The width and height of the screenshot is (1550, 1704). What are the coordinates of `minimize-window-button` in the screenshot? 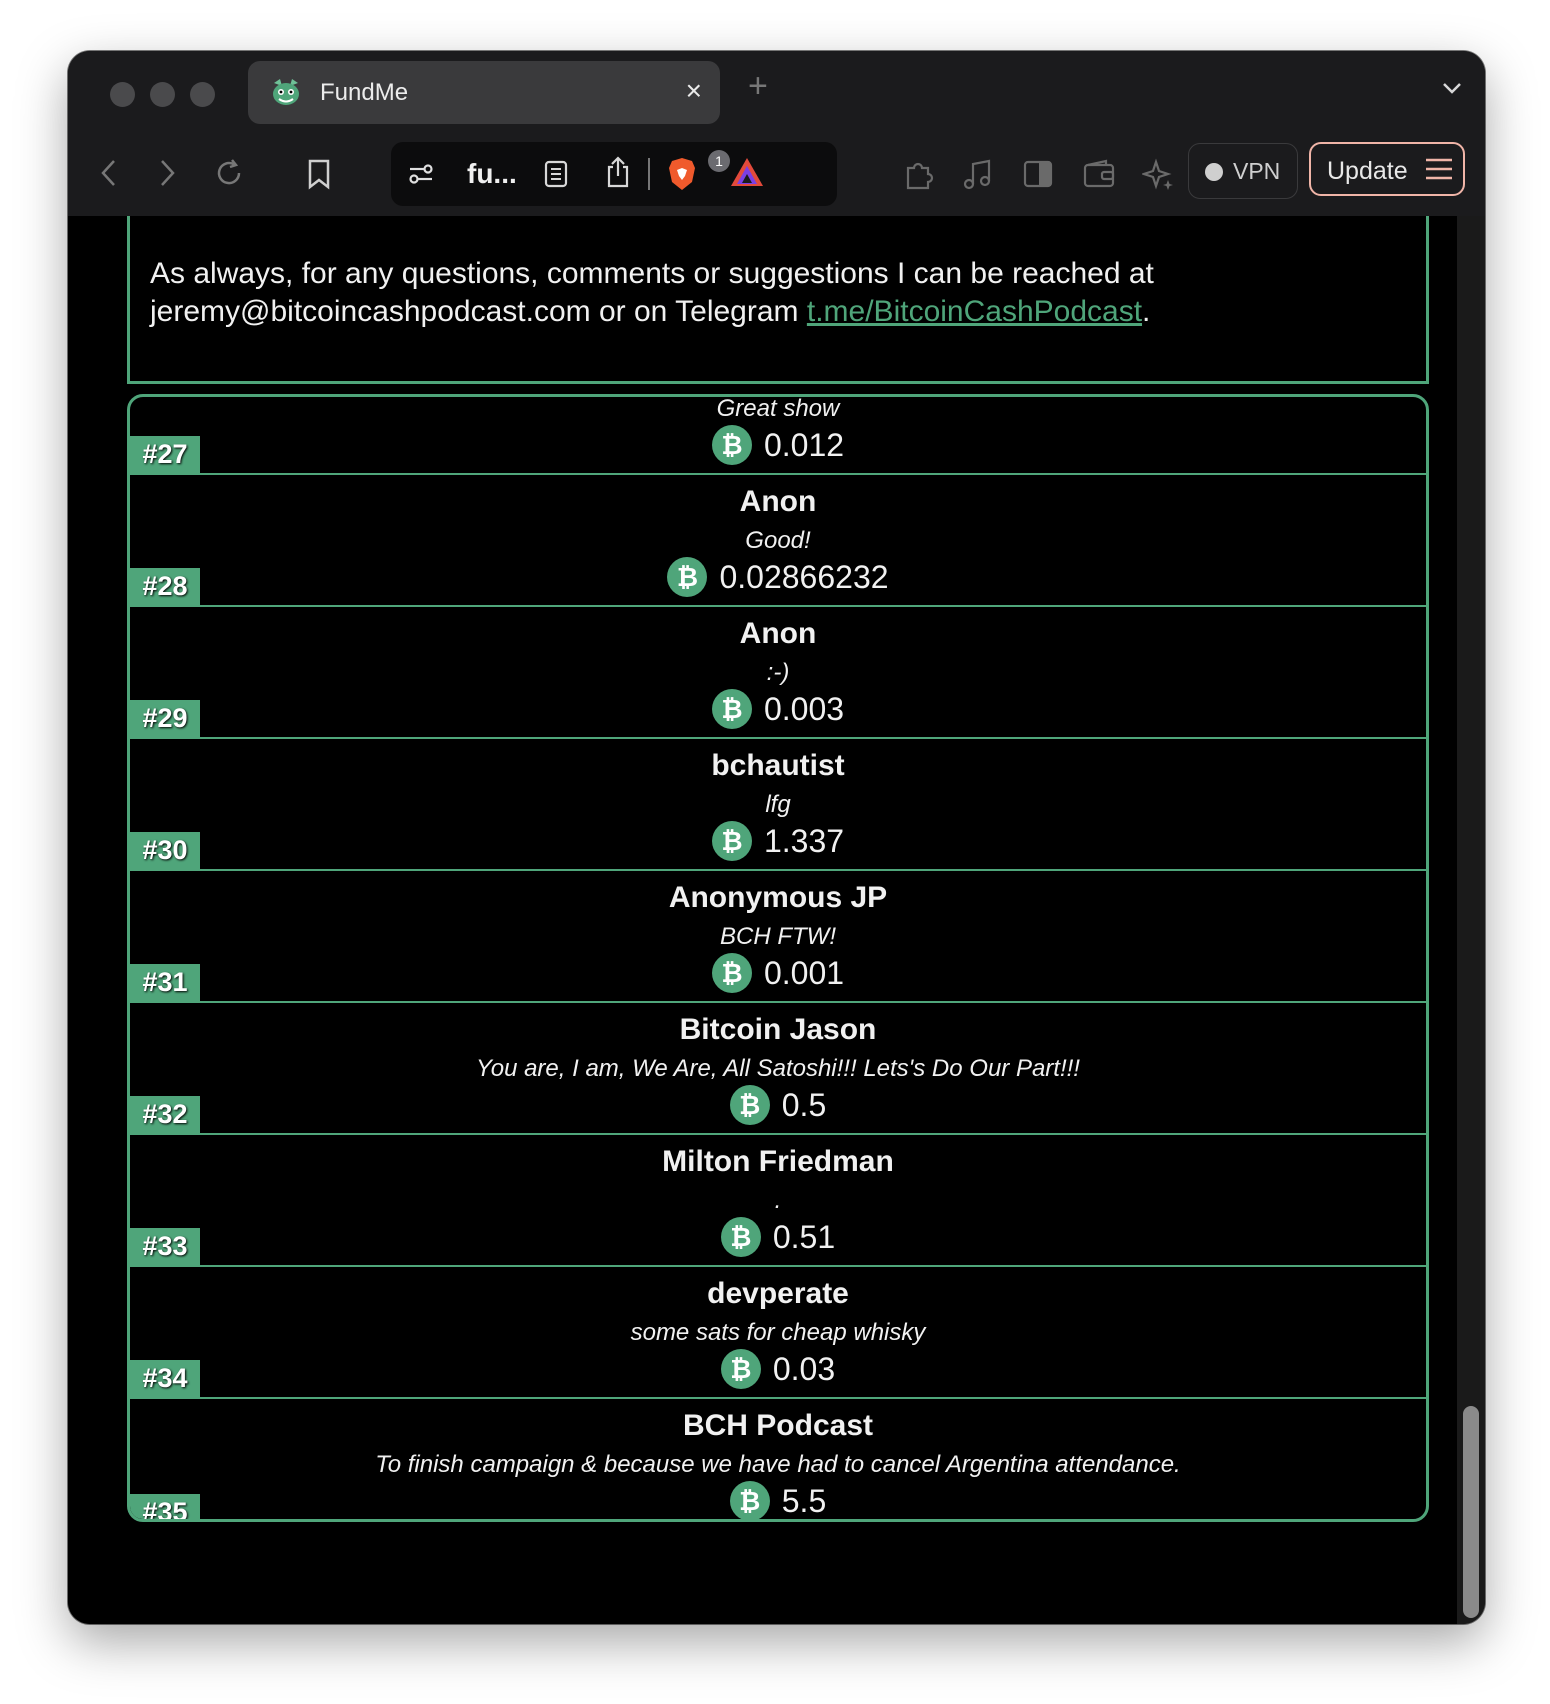 It's located at (162, 94).